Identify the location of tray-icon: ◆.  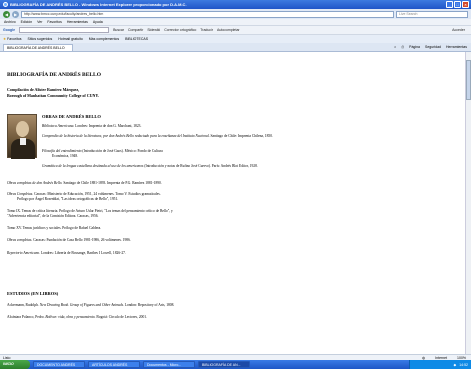
(455, 365).